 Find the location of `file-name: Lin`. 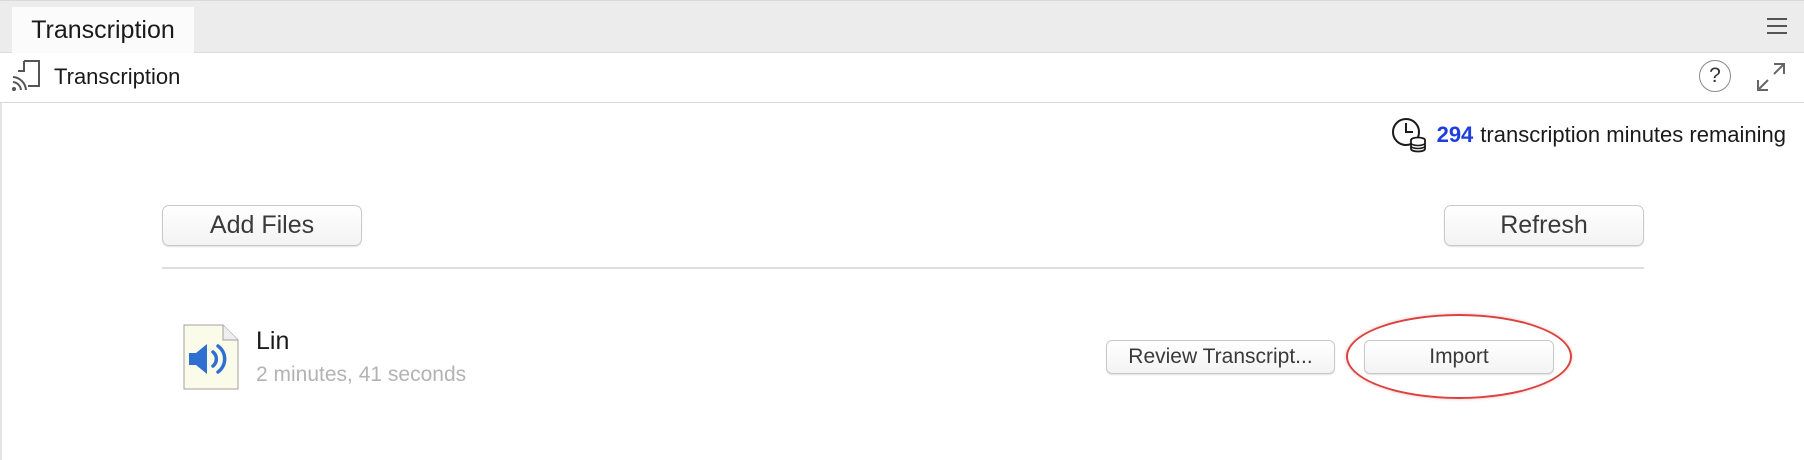

file-name: Lin is located at coordinates (273, 341).